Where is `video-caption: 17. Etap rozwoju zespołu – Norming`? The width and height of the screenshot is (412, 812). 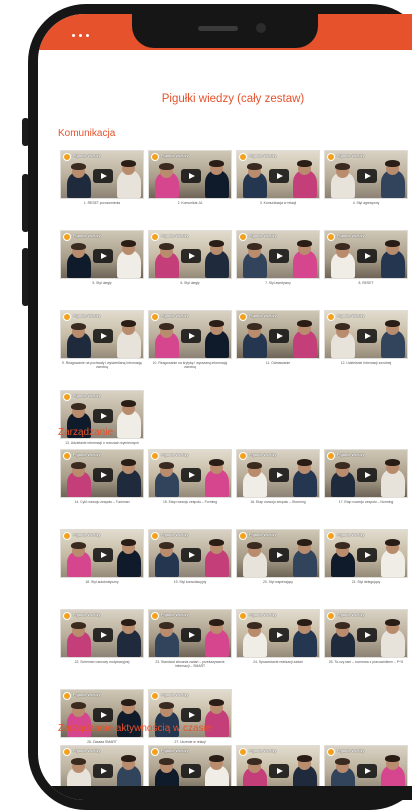 video-caption: 17. Etap rozwoju zespołu – Norming is located at coordinates (366, 502).